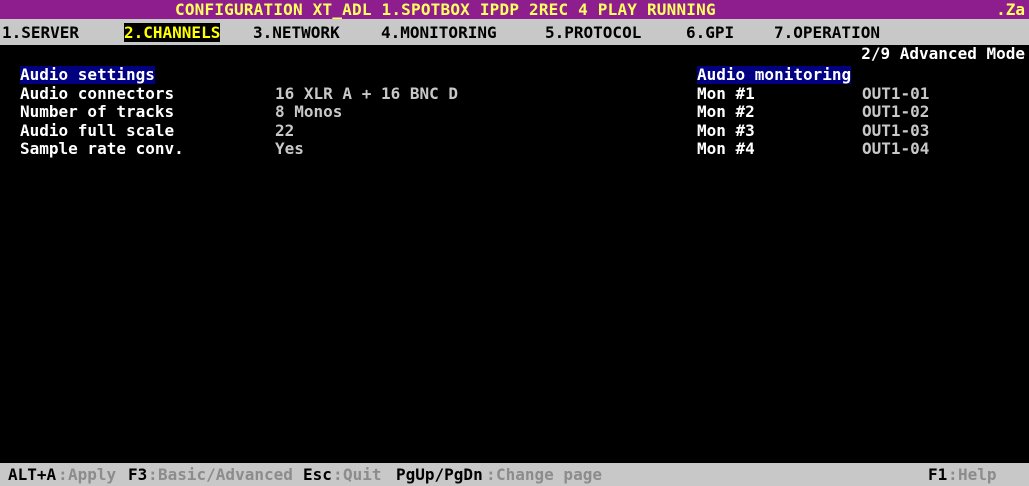 Image resolution: width=1029 pixels, height=486 pixels. What do you see at coordinates (284, 131) in the screenshot?
I see `setting-value-audio-full-scale: 22` at bounding box center [284, 131].